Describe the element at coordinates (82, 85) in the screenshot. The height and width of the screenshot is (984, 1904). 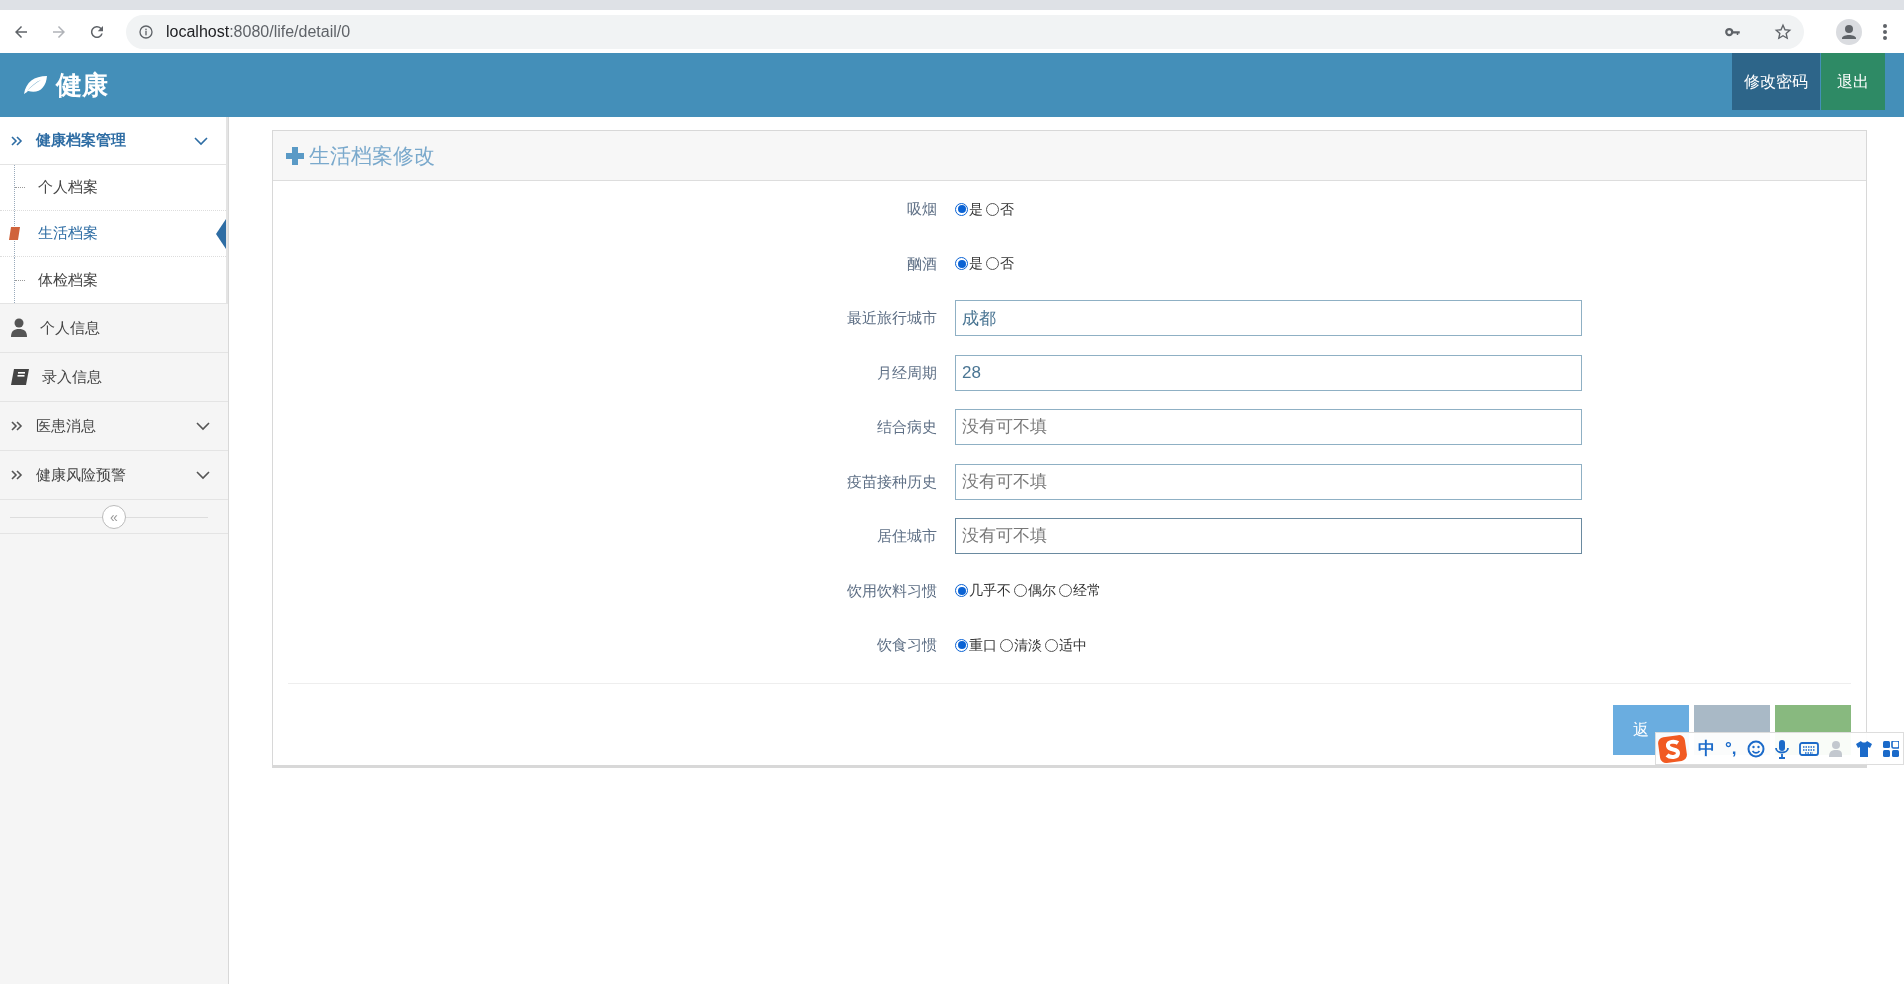
I see `app-logo-text: 健康` at that location.